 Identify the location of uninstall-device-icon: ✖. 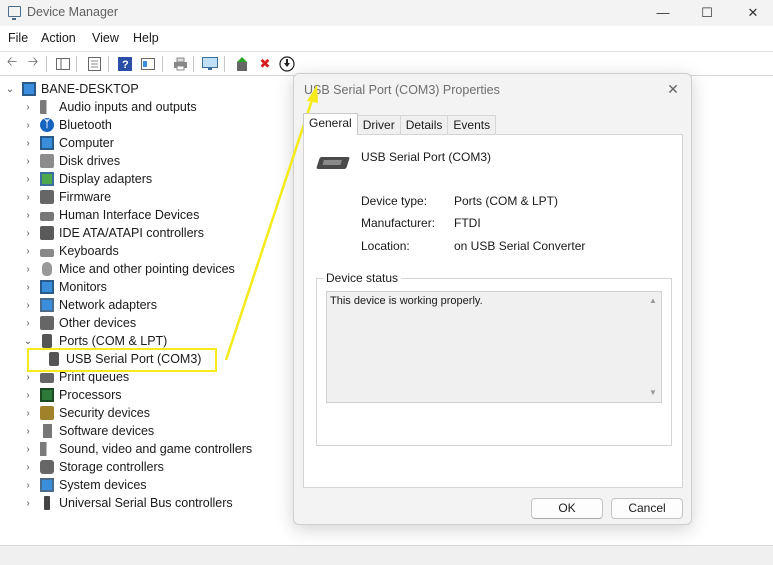
(265, 64).